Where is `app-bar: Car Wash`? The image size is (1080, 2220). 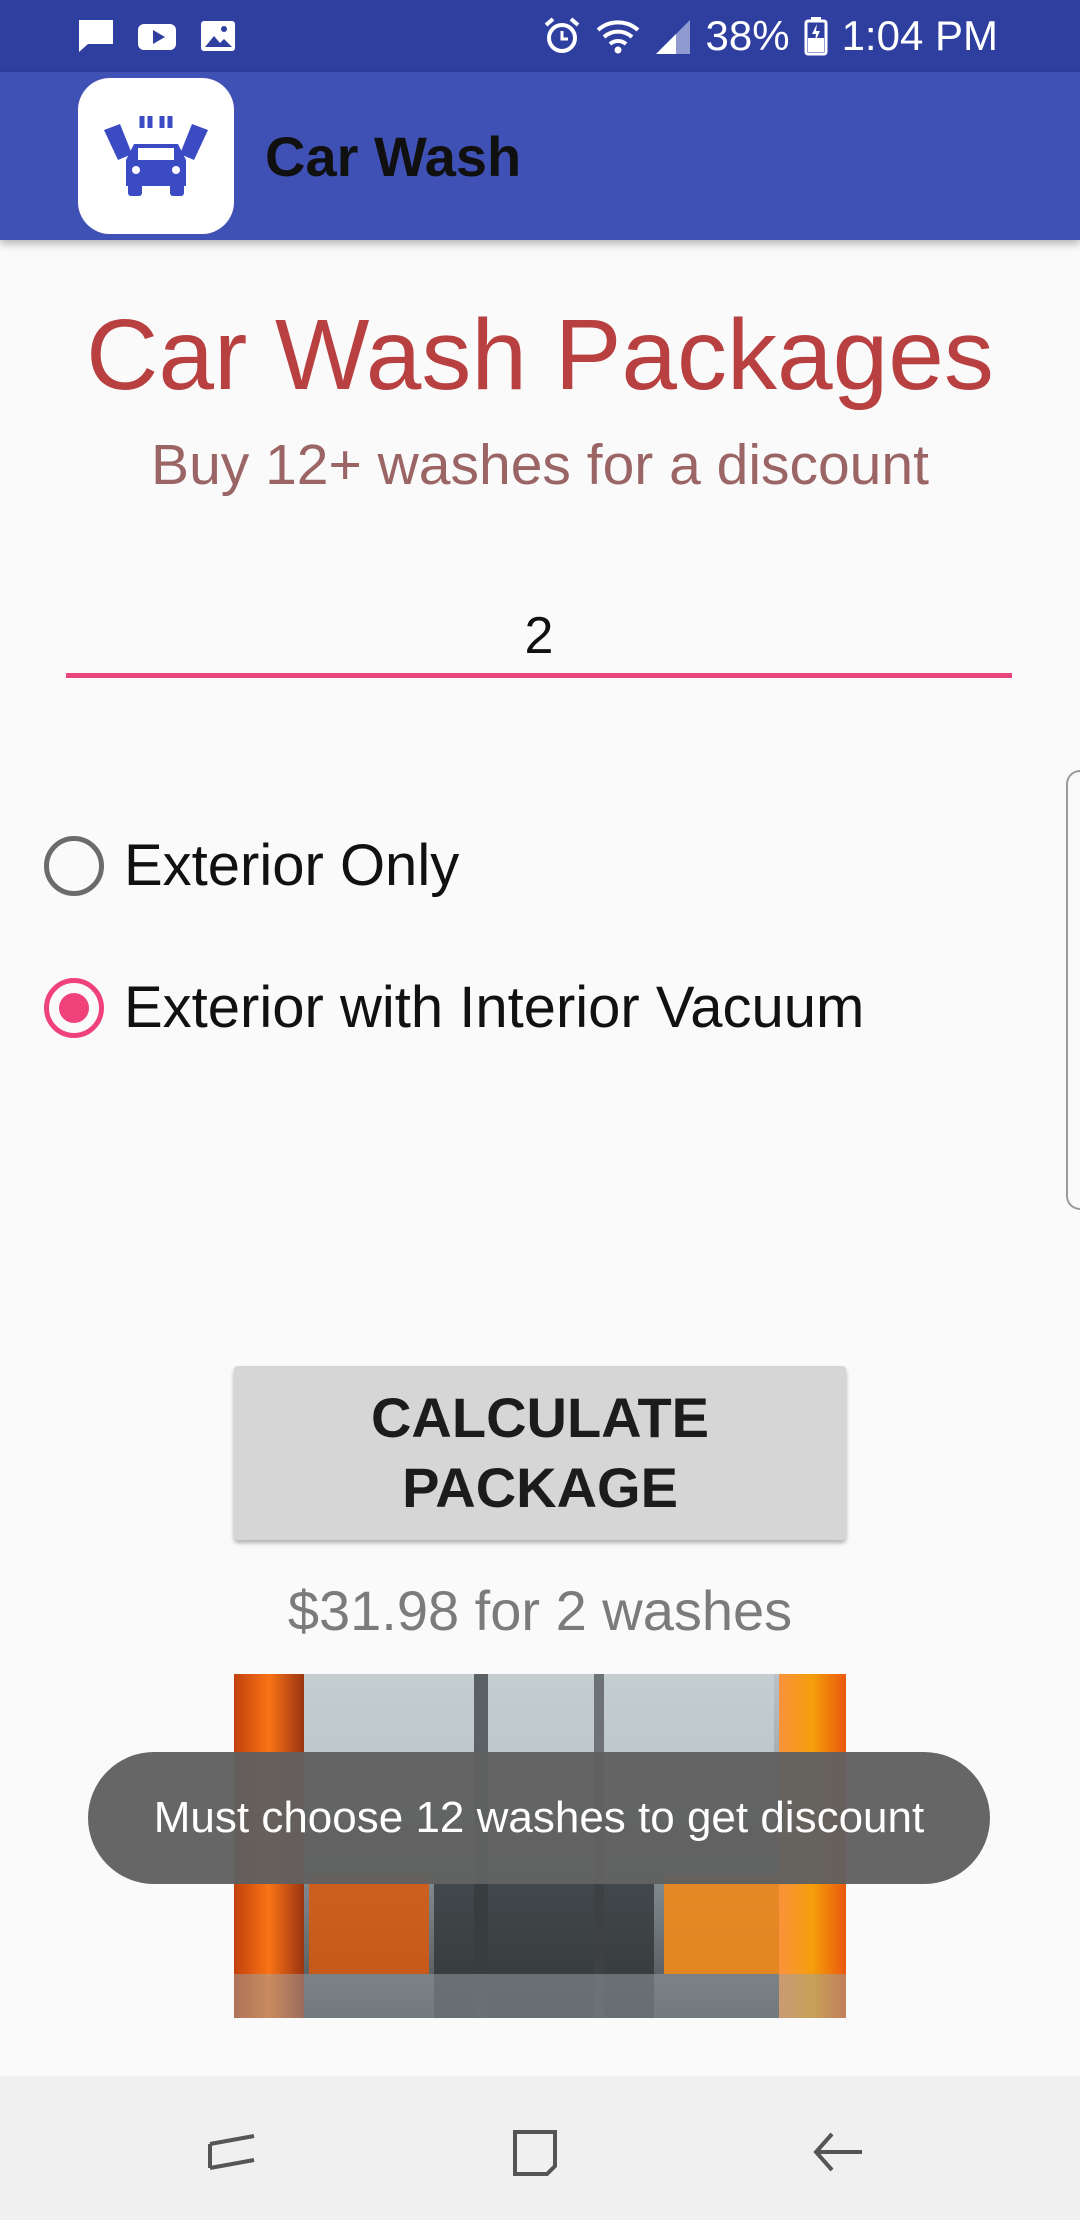 app-bar: Car Wash is located at coordinates (540, 156).